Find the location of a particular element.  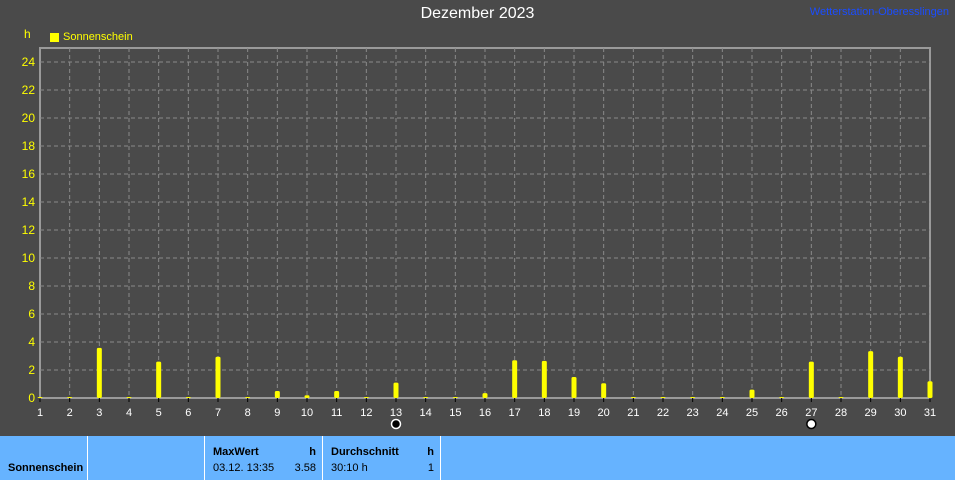

x-tick-label: 6 is located at coordinates (188, 413).